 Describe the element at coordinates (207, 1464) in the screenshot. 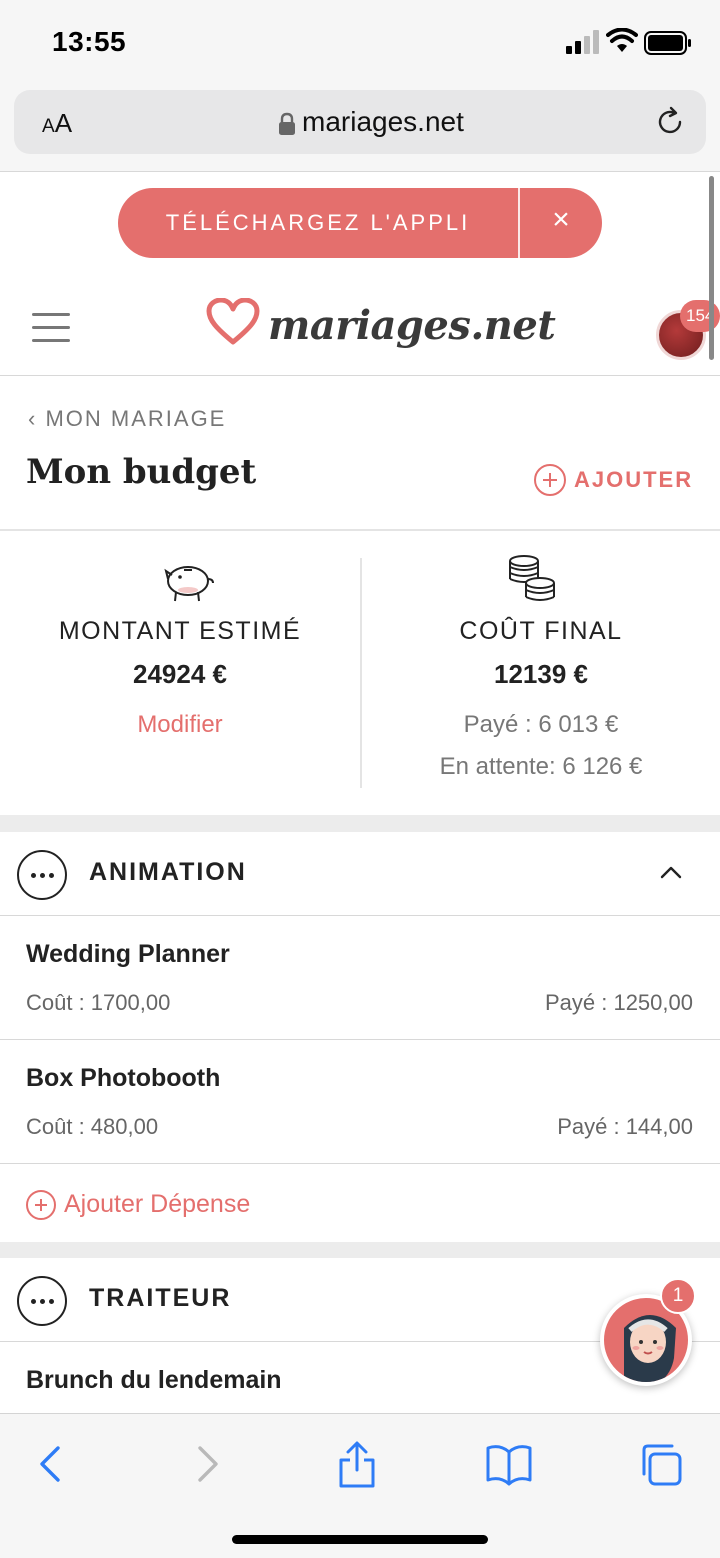

I see `forward-icon` at that location.